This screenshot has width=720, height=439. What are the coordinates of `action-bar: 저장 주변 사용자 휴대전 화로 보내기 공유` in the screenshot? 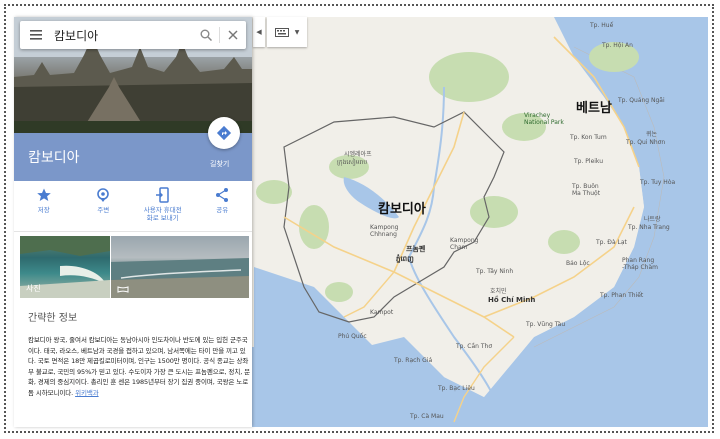 It's located at (133, 208).